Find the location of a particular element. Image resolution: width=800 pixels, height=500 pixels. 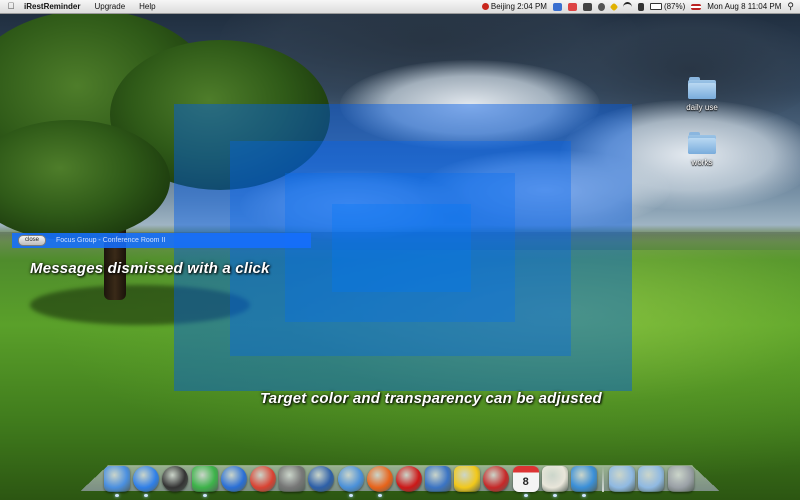

chrome-icon is located at coordinates (262, 479).